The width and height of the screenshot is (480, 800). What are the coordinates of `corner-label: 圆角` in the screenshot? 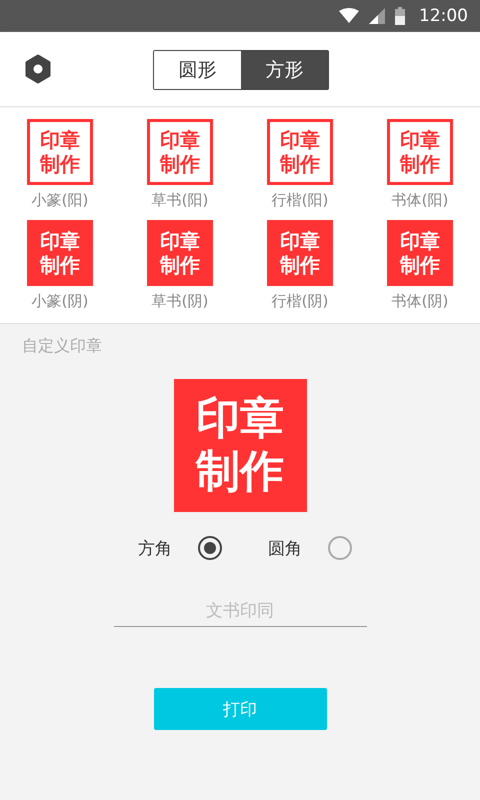 It's located at (285, 549).